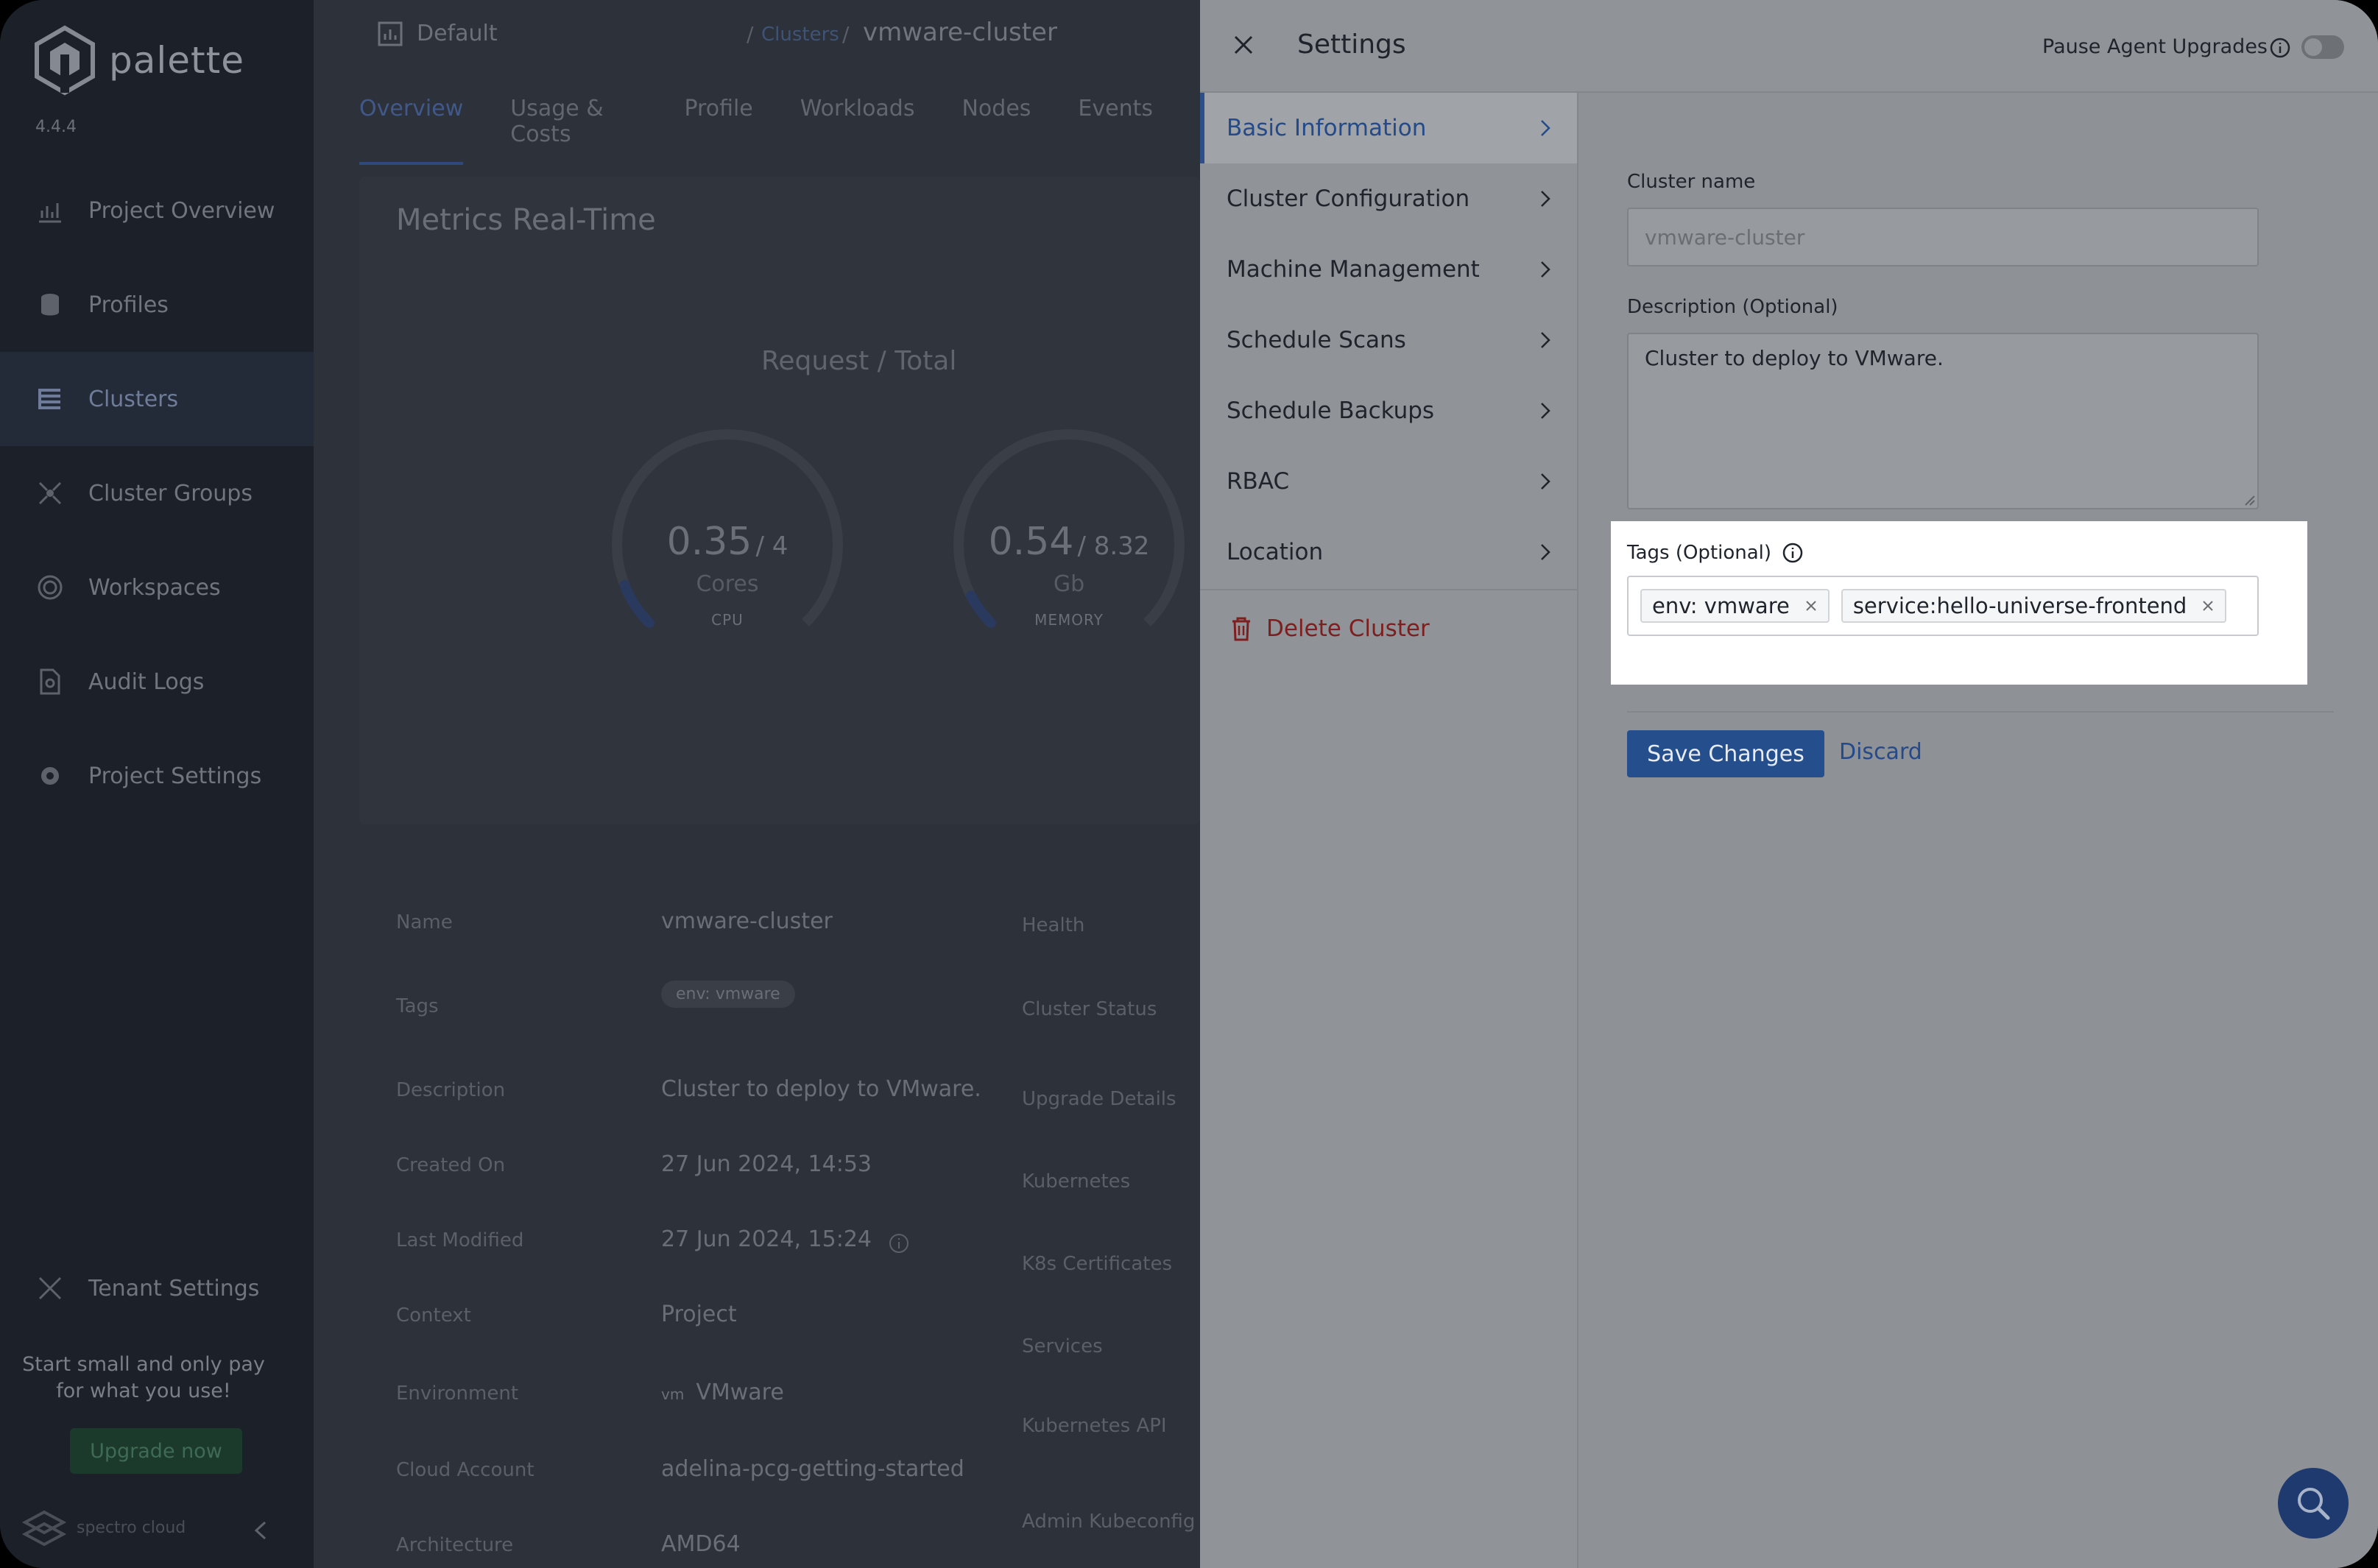 The width and height of the screenshot is (2378, 1568). Describe the element at coordinates (451, 1165) in the screenshot. I see `detail-key: Created On` at that location.